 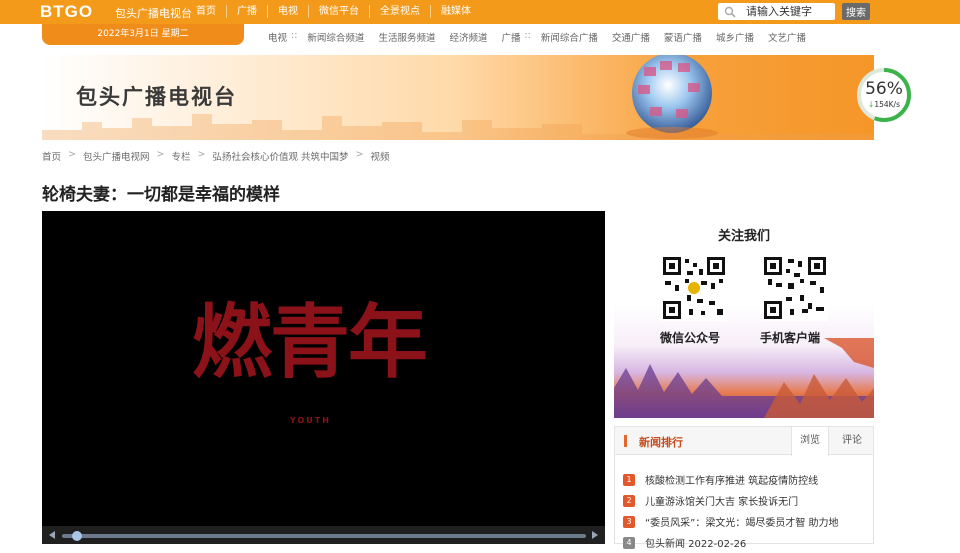 I want to click on speed-percent: 56%, so click(x=884, y=89).